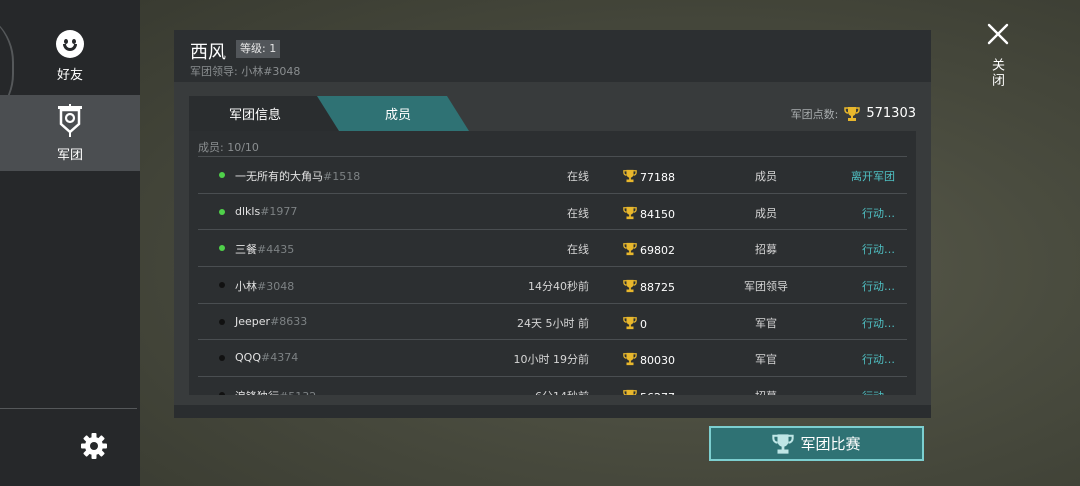 The width and height of the screenshot is (1080, 486). I want to click on legion-points-label: 军团点数:, so click(814, 114).